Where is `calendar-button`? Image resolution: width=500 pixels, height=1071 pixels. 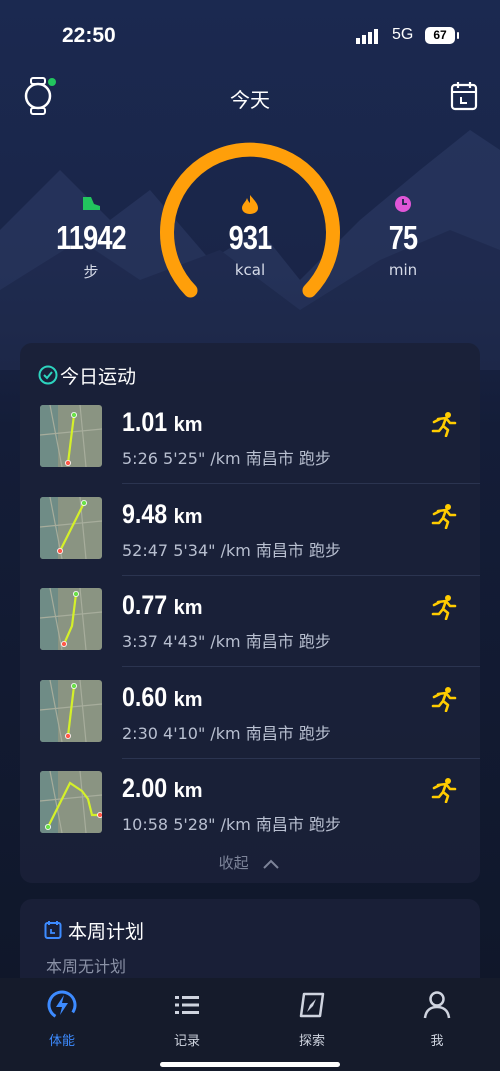
calendar-button is located at coordinates (464, 96).